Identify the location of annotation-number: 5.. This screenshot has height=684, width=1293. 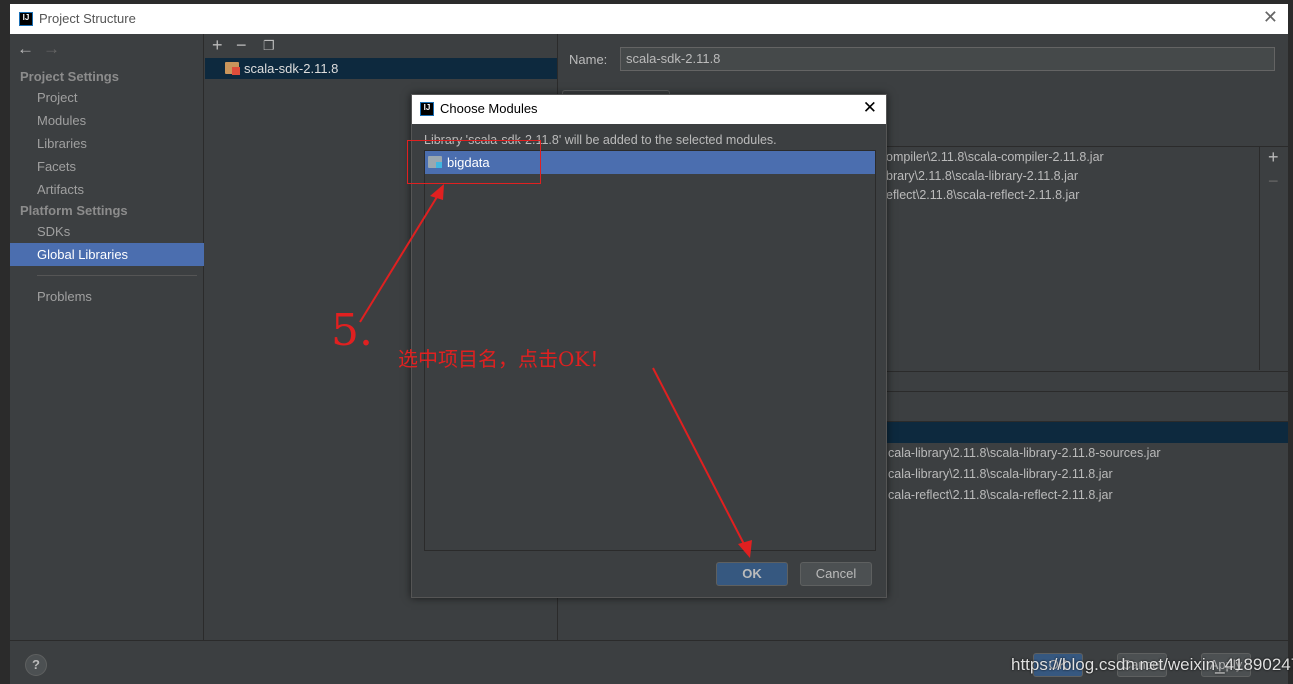
(352, 330).